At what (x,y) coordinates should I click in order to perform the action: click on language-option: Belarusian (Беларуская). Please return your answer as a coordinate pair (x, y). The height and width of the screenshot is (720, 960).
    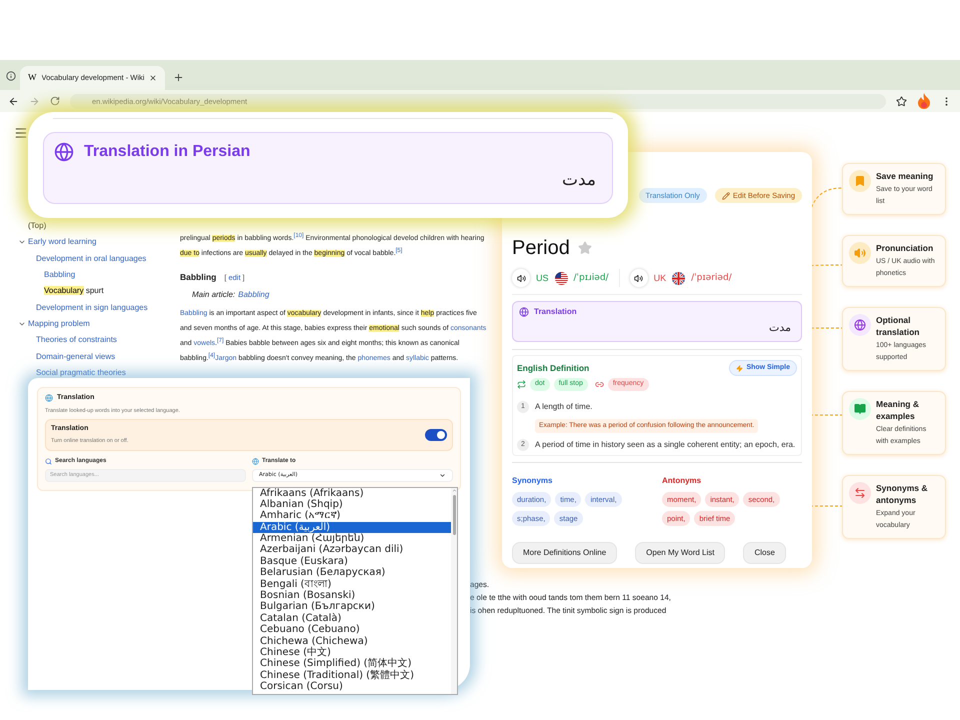
    Looking at the image, I should click on (352, 573).